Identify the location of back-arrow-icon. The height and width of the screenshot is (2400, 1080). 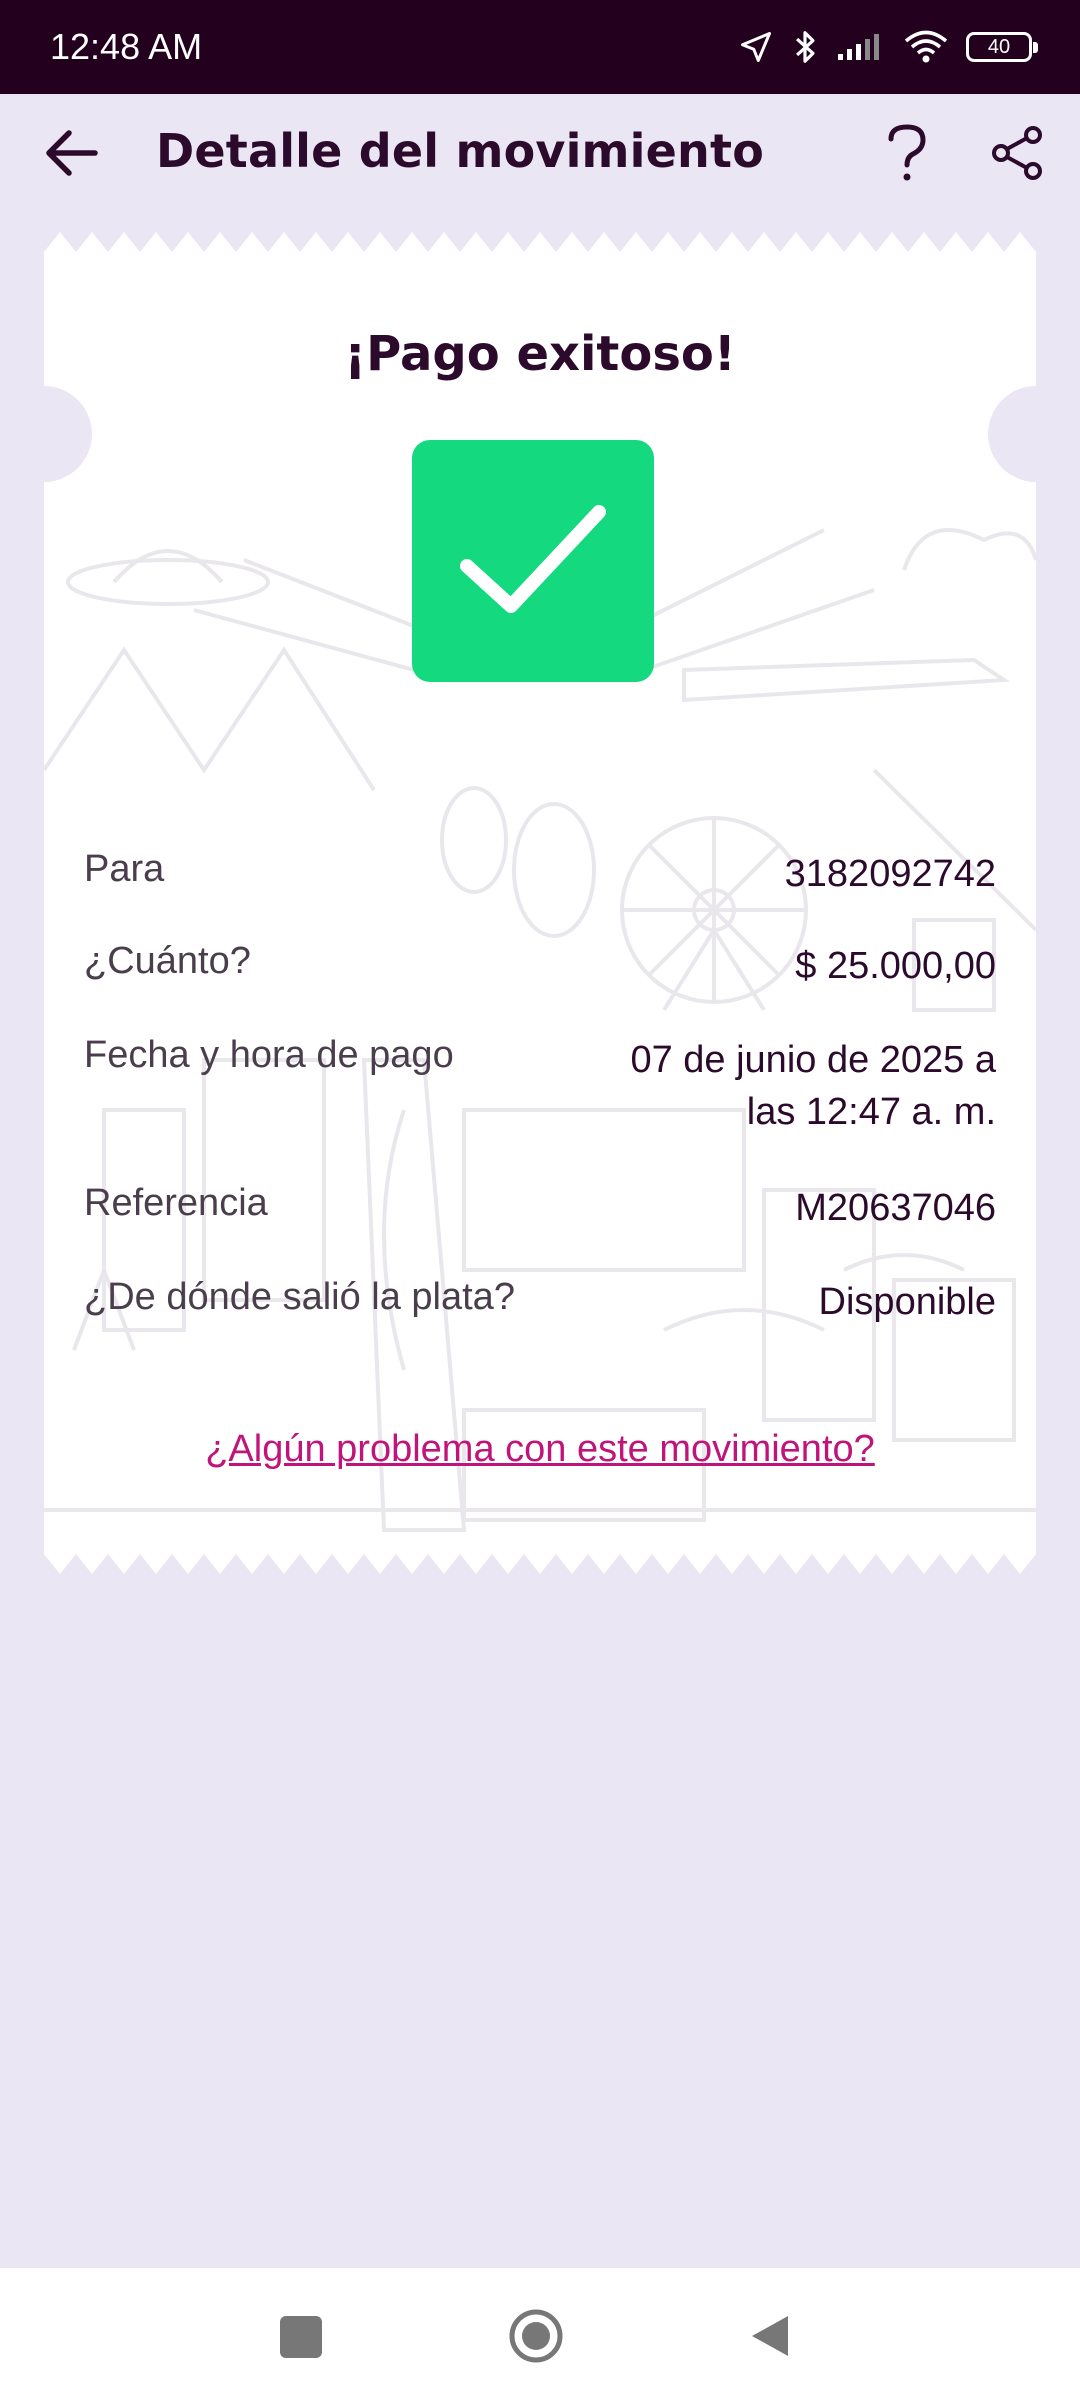
(71, 155).